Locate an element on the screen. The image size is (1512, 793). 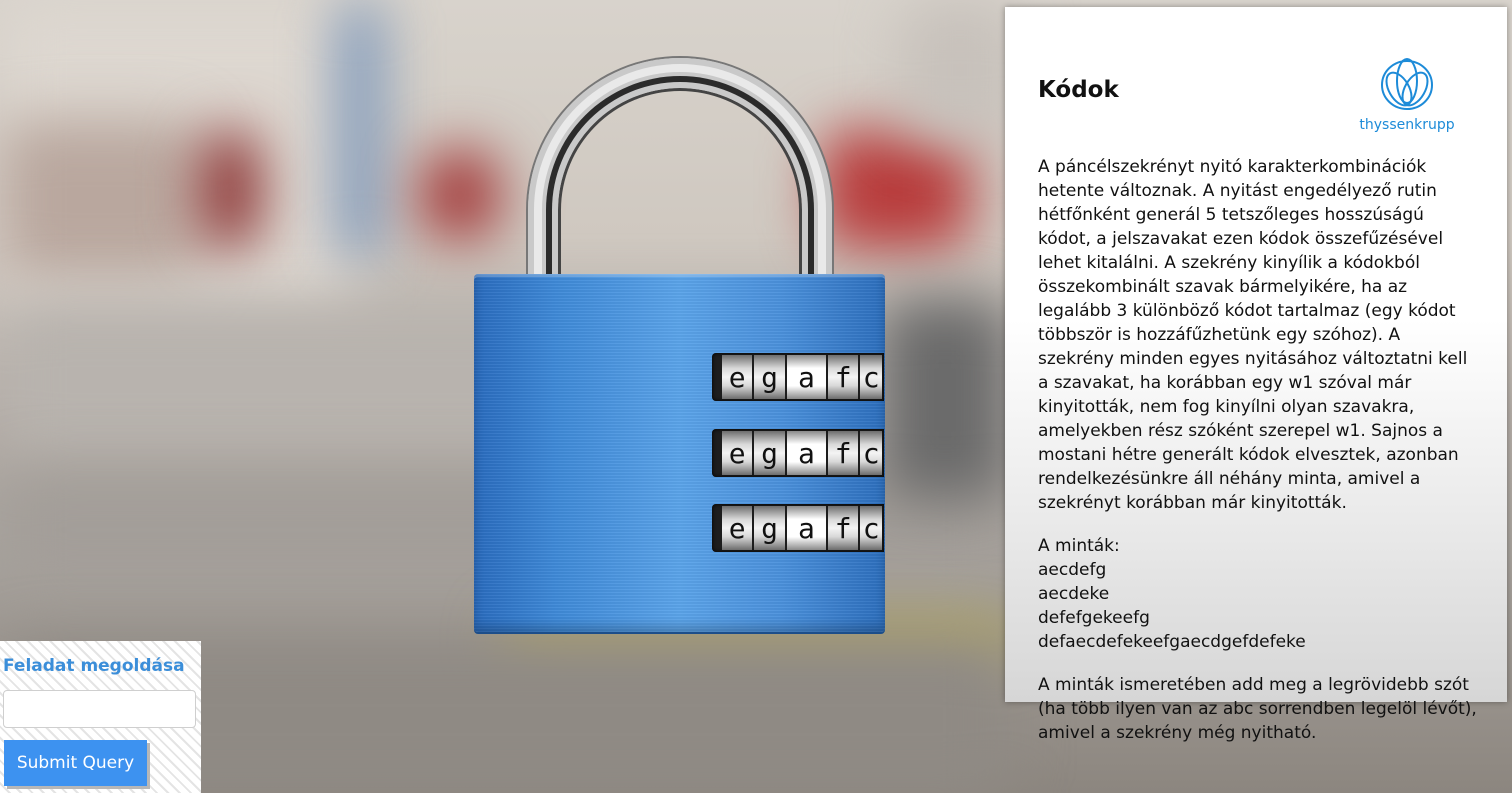
combination-dial-2: e g a f c is located at coordinates (798, 453).